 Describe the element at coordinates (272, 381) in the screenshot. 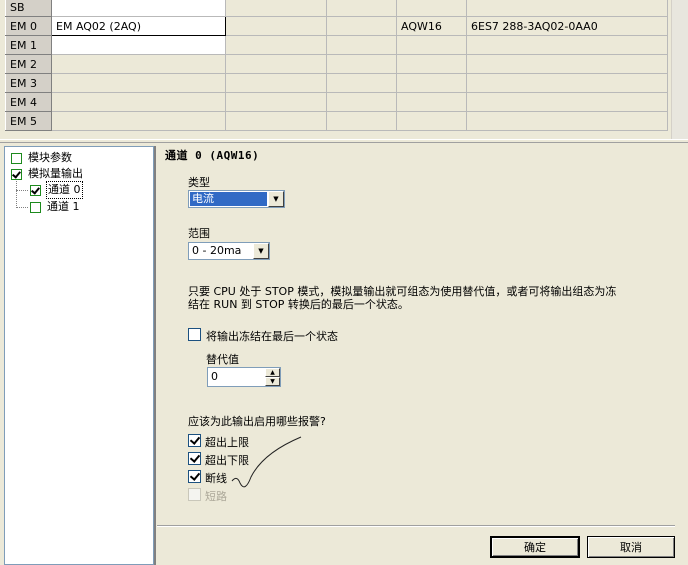

I see `stepper-down-icon: ▼` at that location.